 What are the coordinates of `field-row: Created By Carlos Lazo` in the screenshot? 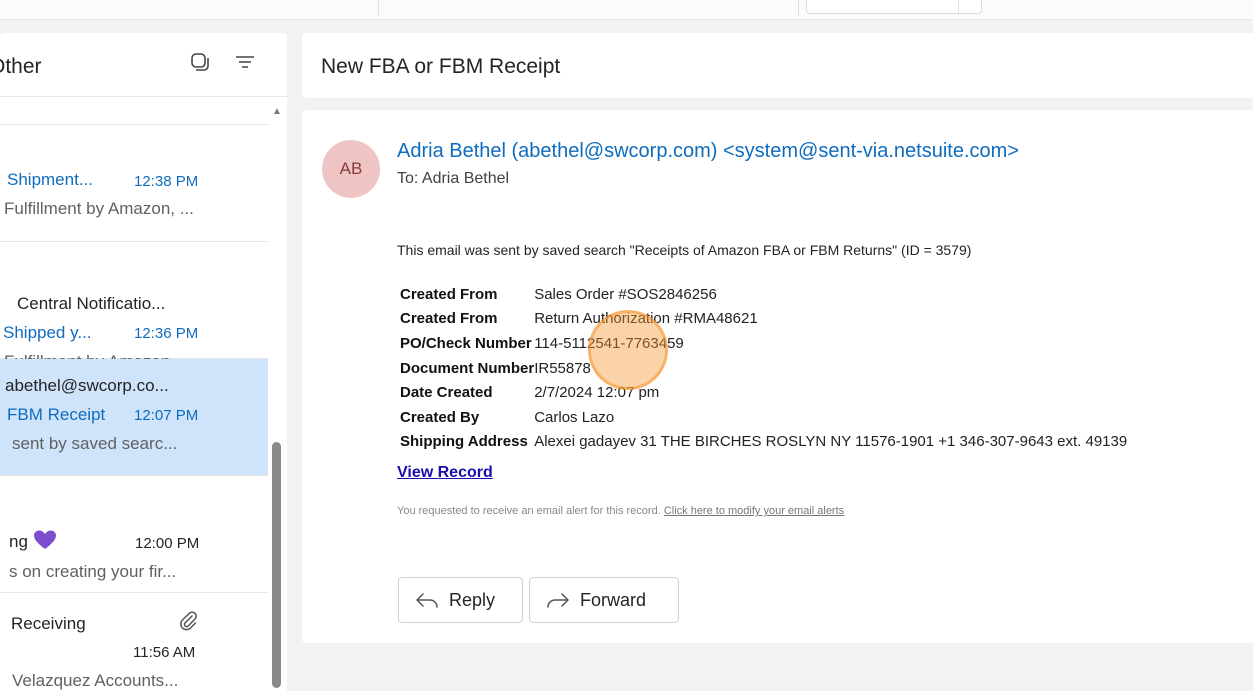 It's located at (763, 417).